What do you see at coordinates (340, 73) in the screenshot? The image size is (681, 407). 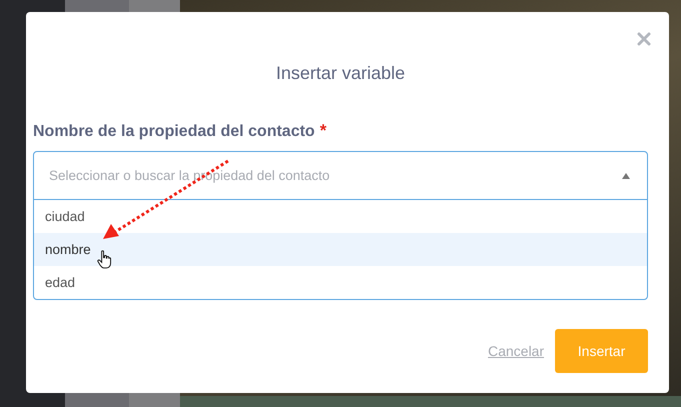 I see `dialog-title: Insertar variable` at bounding box center [340, 73].